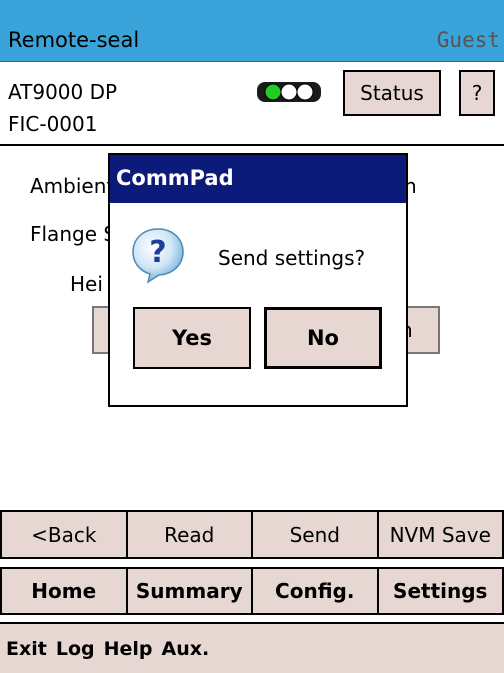 The width and height of the screenshot is (504, 673). Describe the element at coordinates (63, 92) in the screenshot. I see `device-model: AT9000 DP` at that location.